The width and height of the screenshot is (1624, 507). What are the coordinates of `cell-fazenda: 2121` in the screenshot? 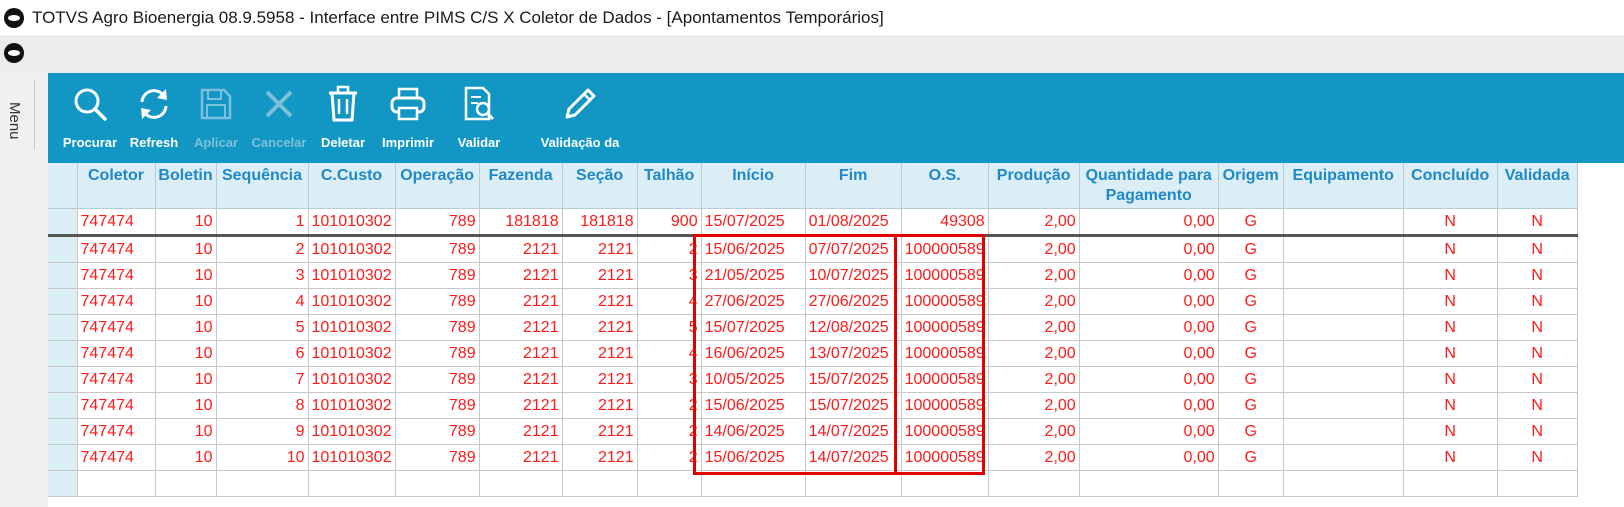 It's located at (521, 327).